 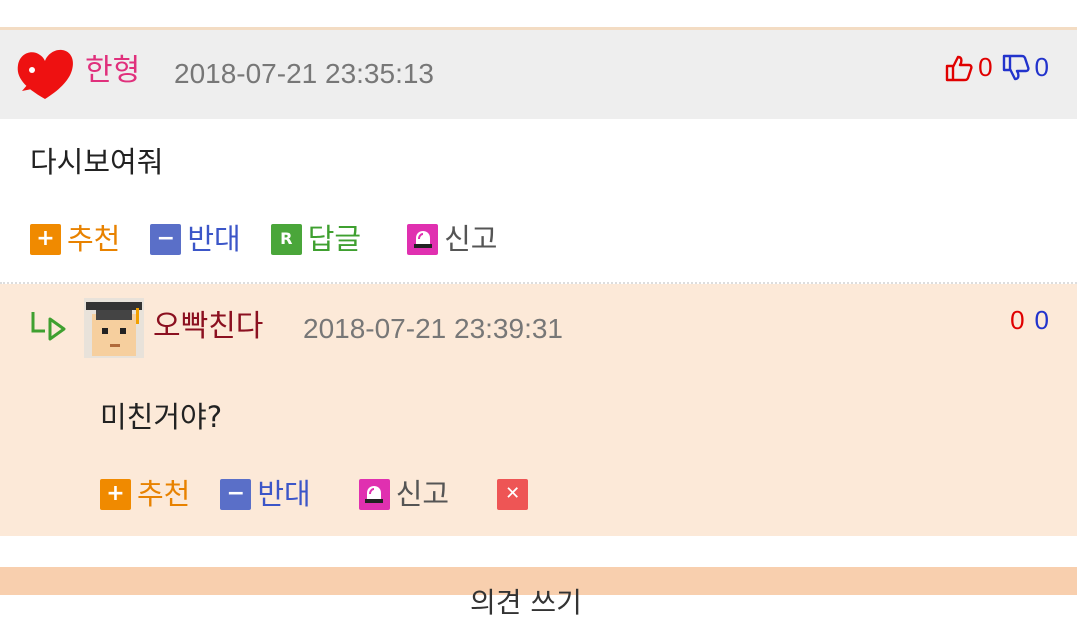 I want to click on write-comment-label: 의견 쓰기, so click(x=526, y=602).